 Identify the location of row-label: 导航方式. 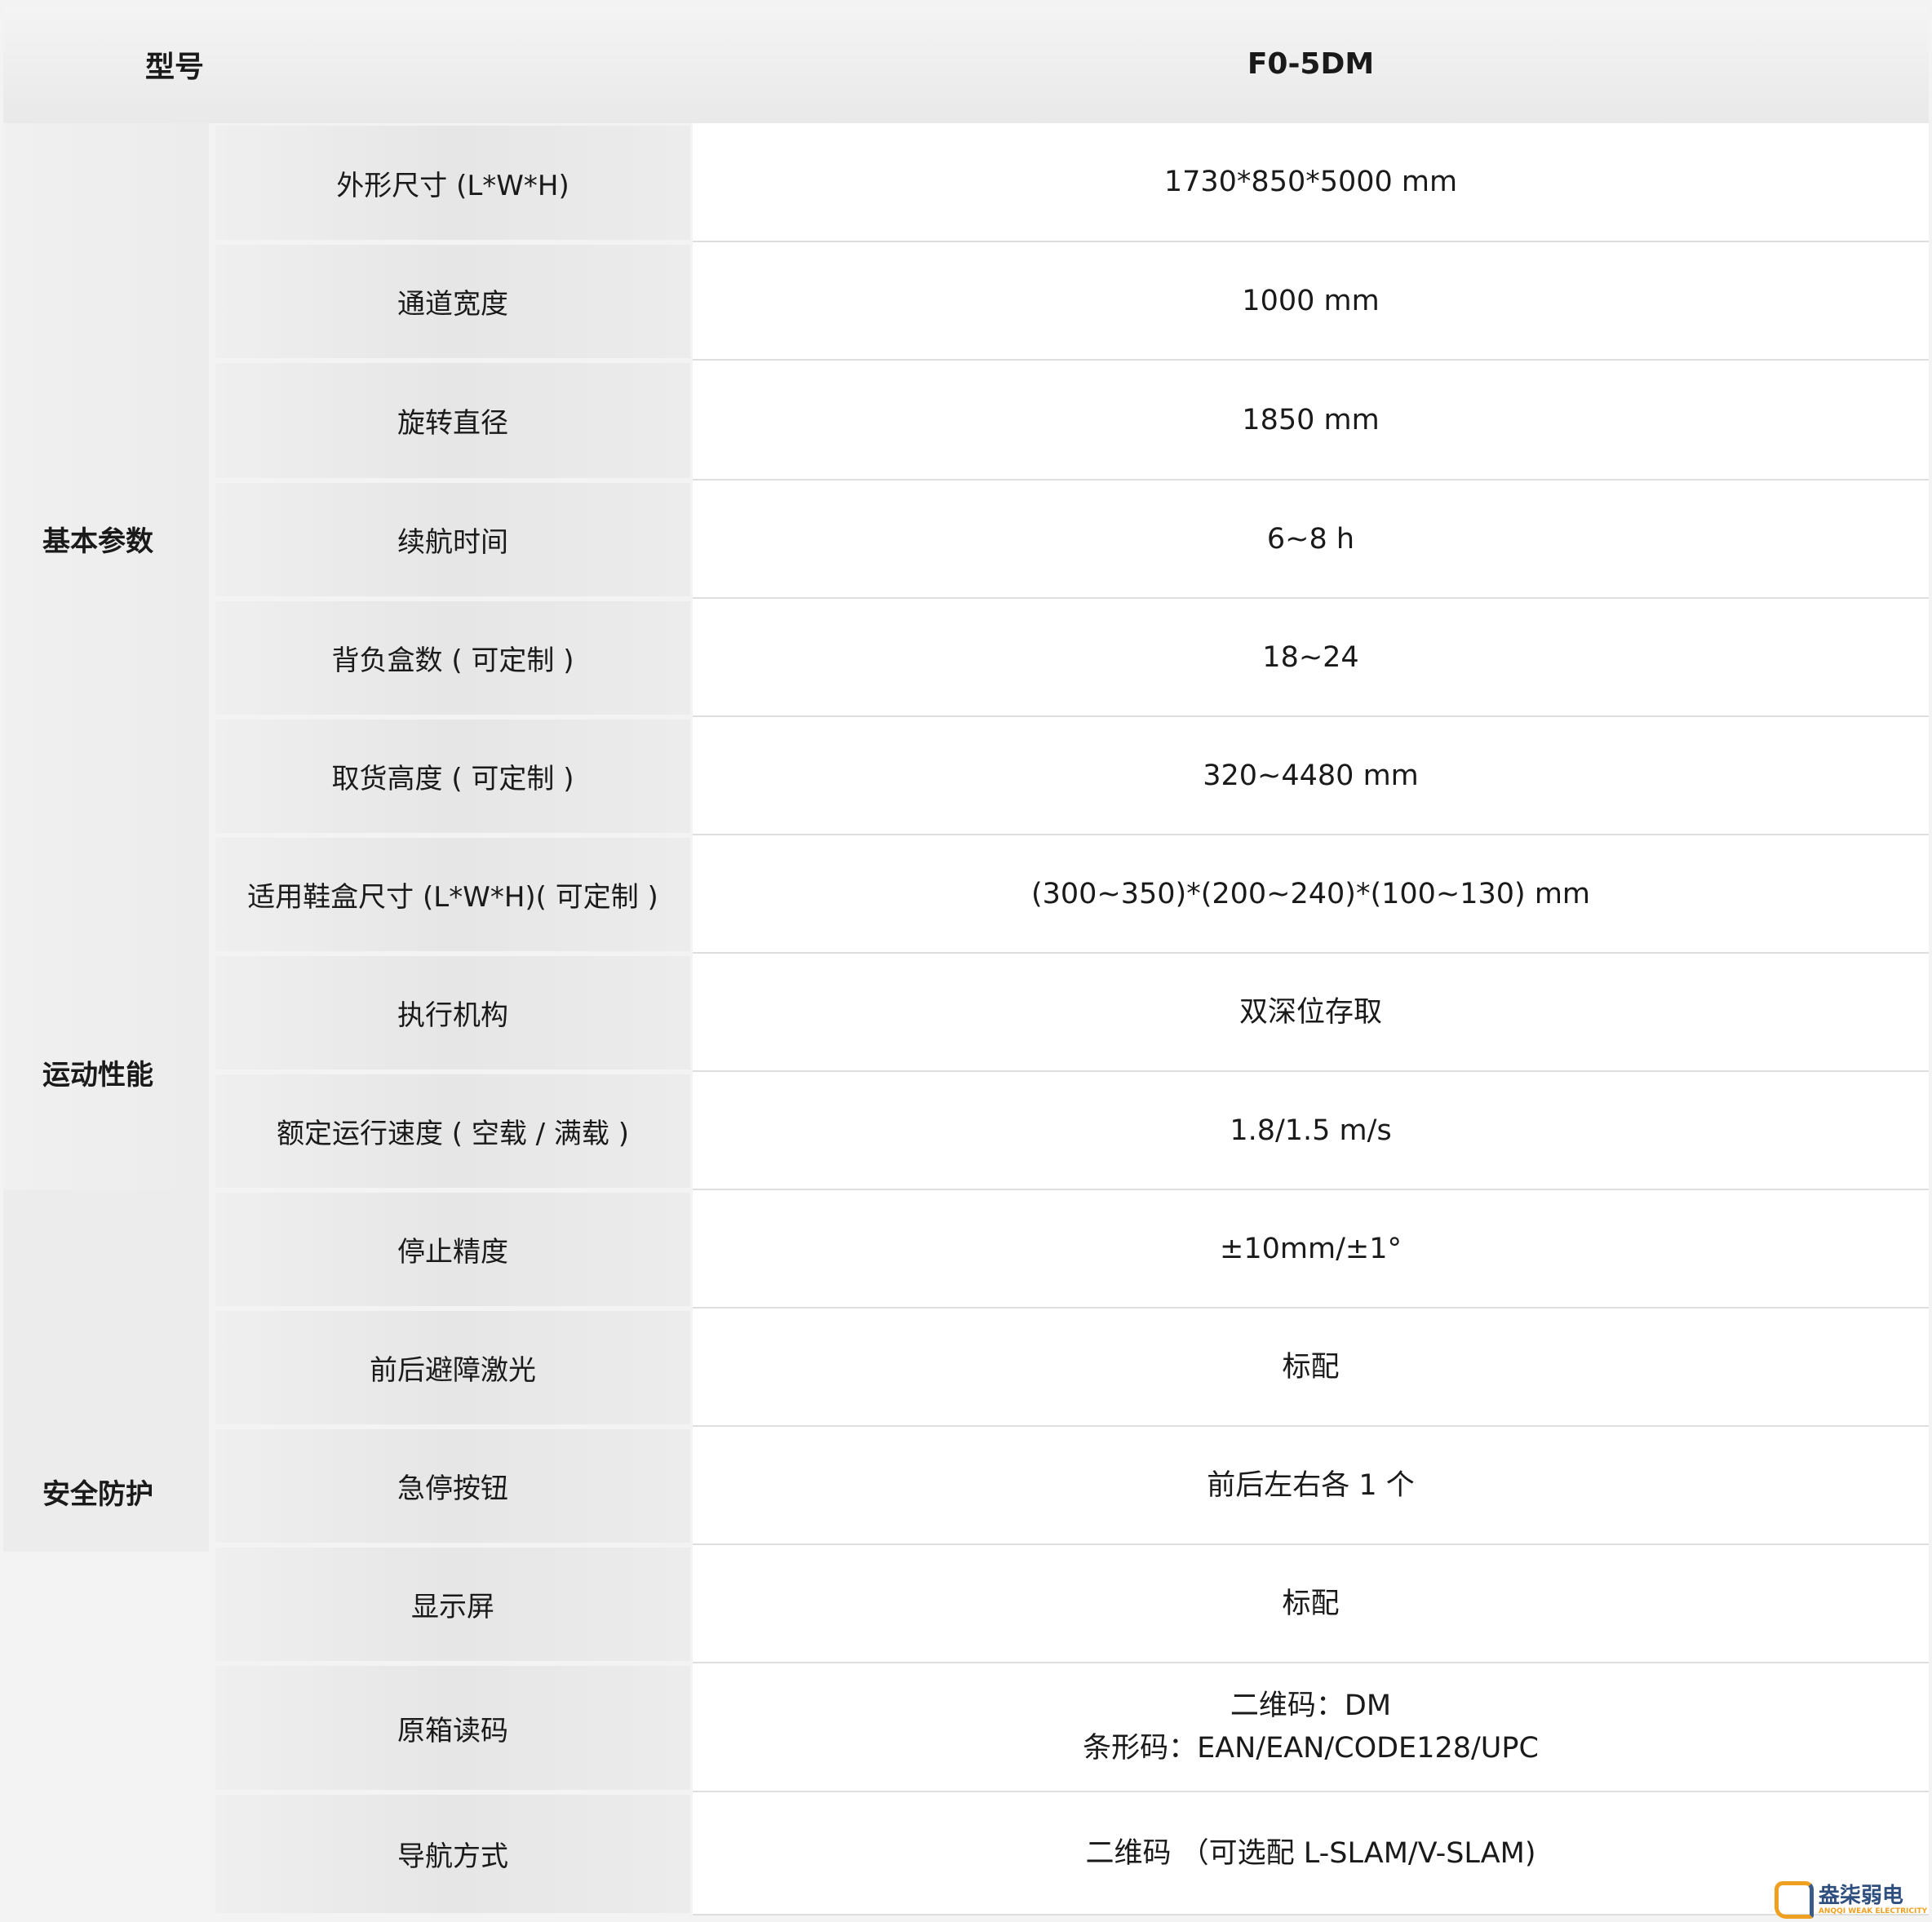
(453, 1854).